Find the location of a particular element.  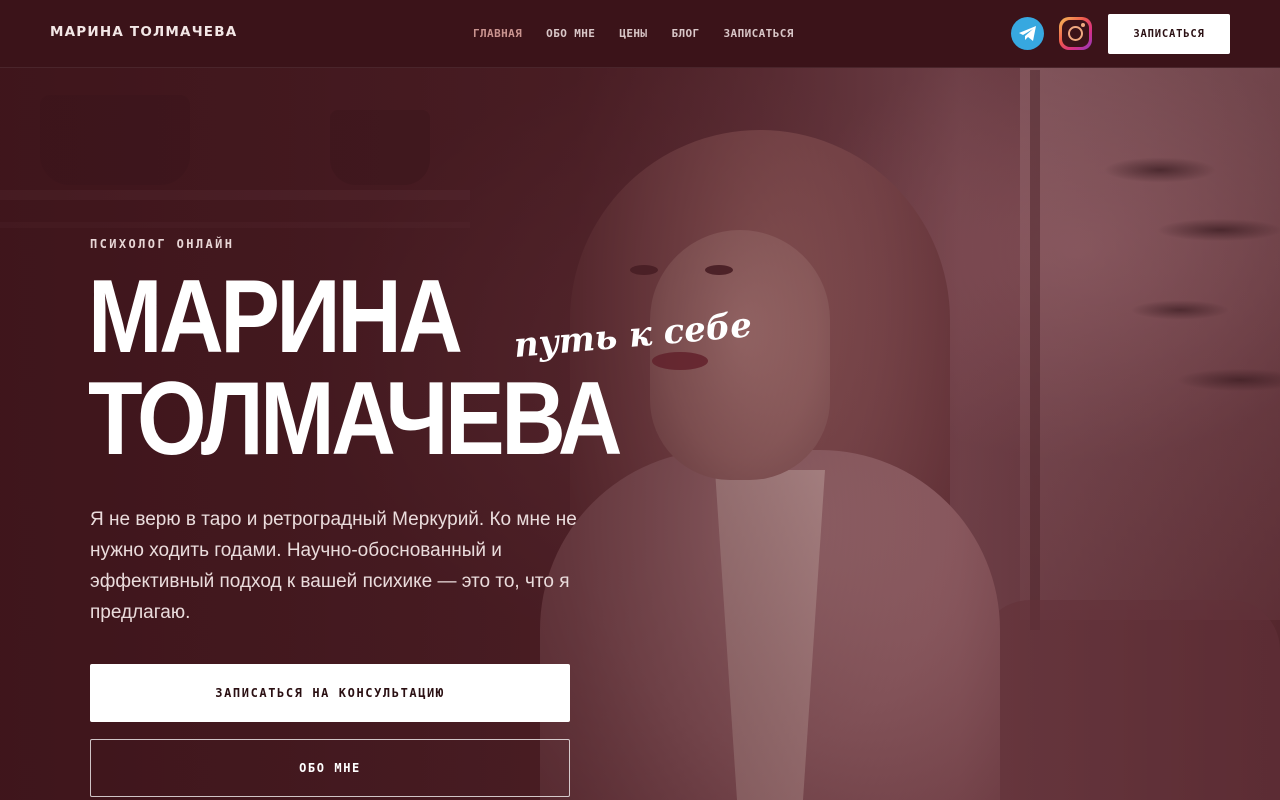

instagram-icon is located at coordinates (1075, 33).